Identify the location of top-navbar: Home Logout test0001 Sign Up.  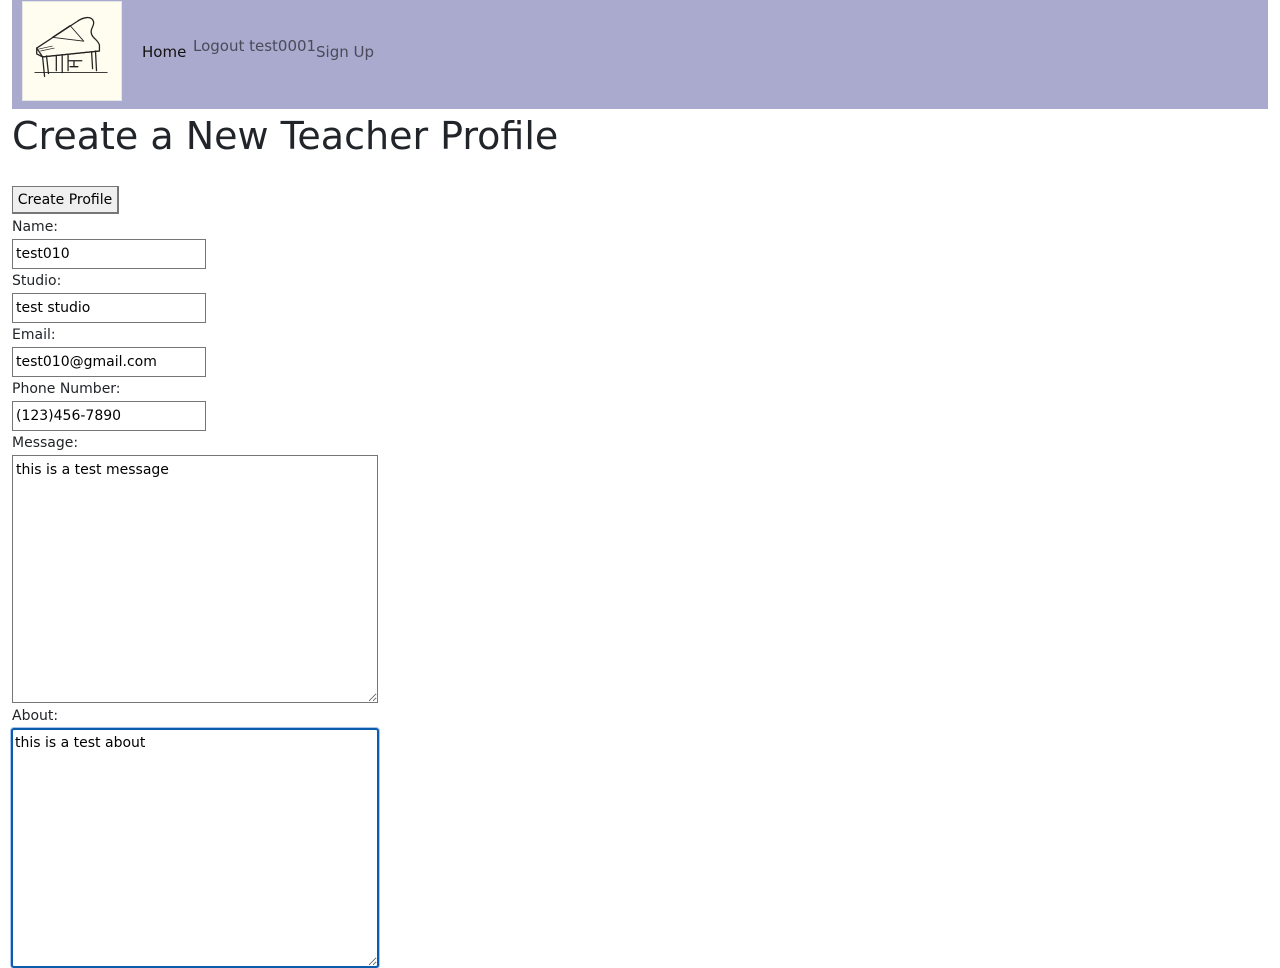
(640, 54).